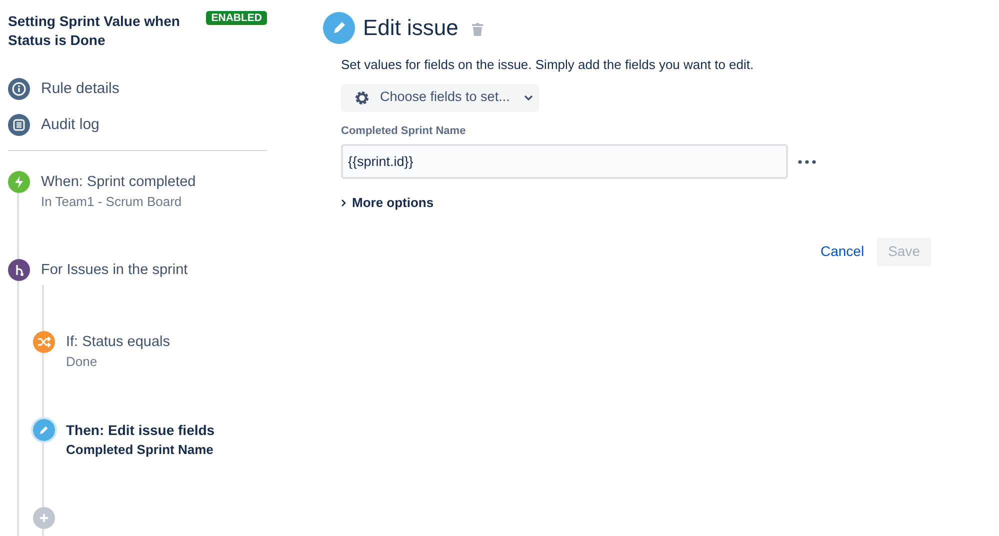  I want to click on nav-link: Audit log, so click(70, 125).